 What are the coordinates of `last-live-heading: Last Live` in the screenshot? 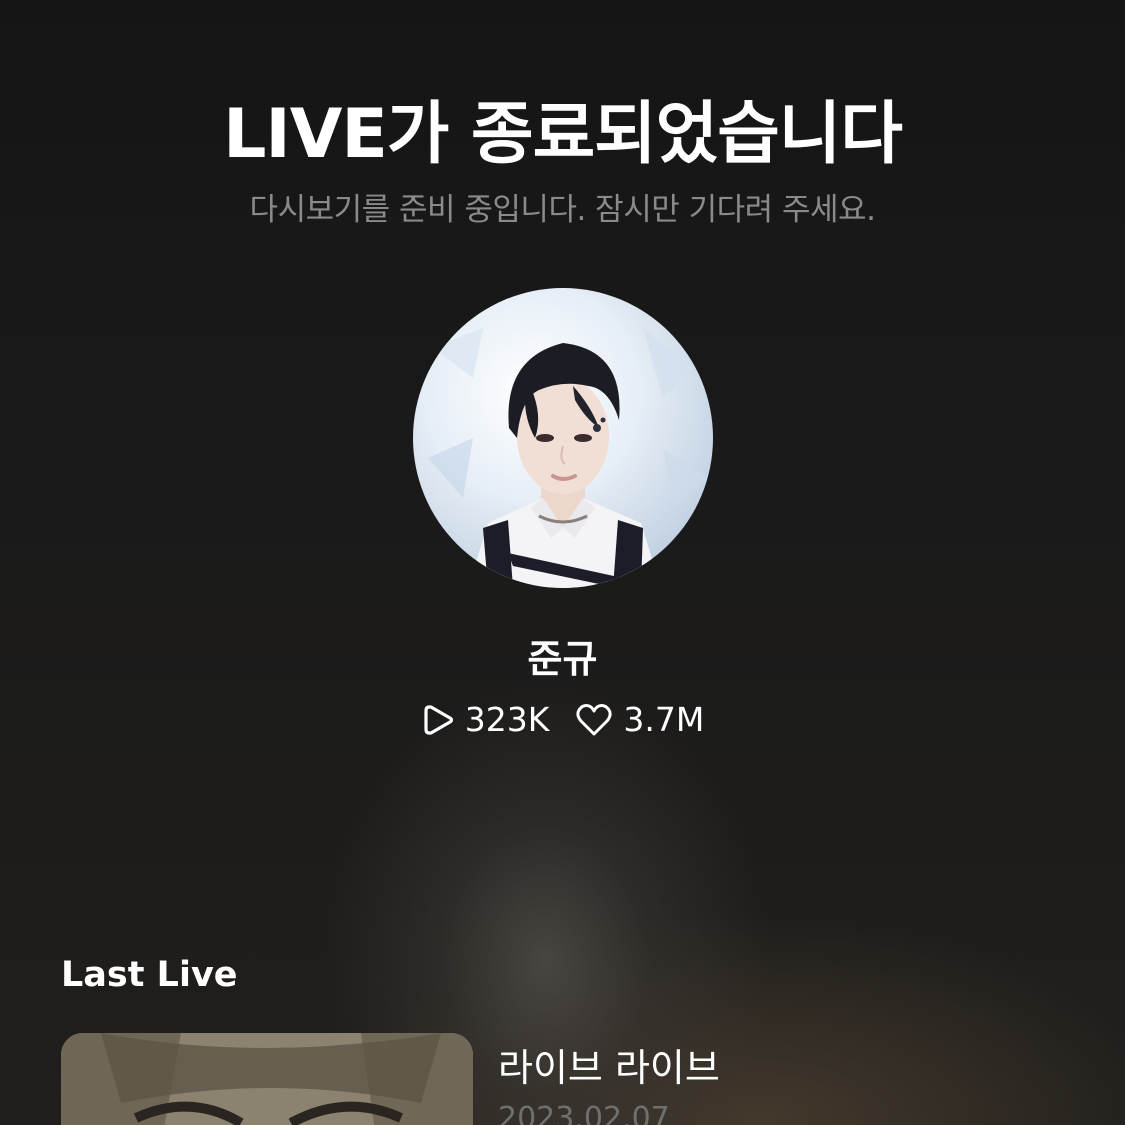 It's located at (149, 975).